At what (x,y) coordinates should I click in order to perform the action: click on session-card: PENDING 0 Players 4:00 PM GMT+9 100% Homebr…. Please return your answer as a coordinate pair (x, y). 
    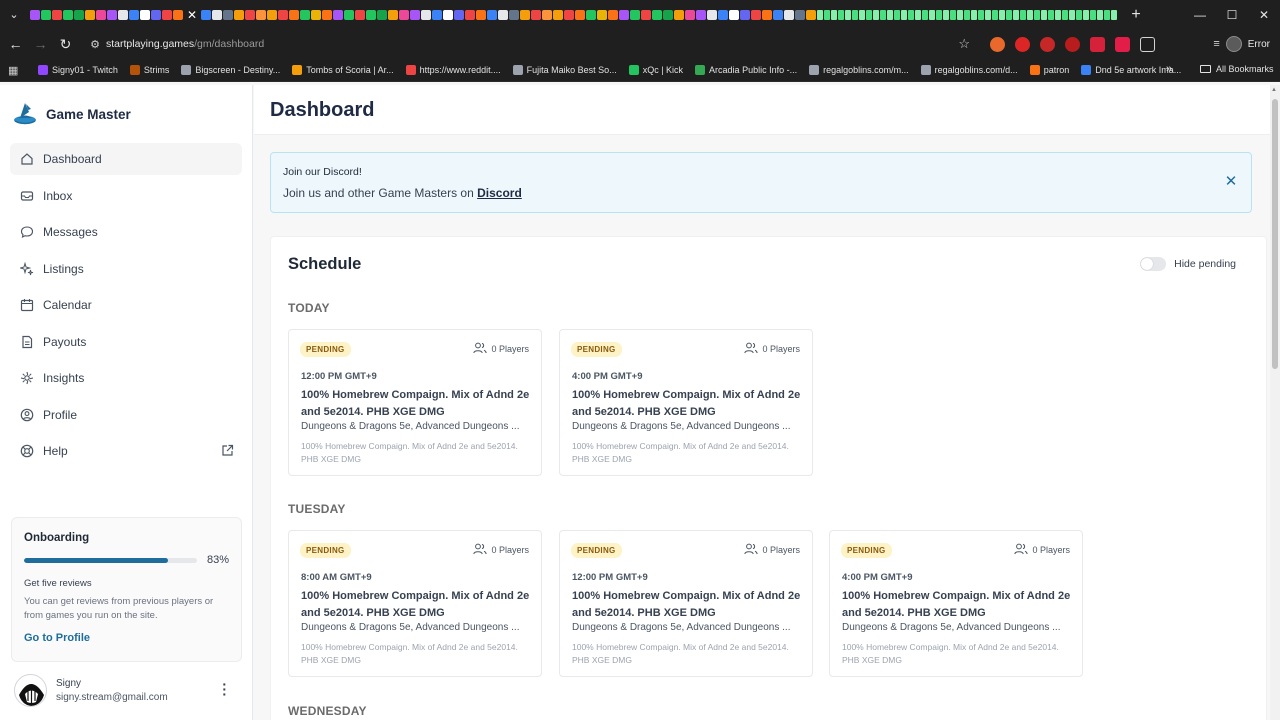
    Looking at the image, I should click on (686, 402).